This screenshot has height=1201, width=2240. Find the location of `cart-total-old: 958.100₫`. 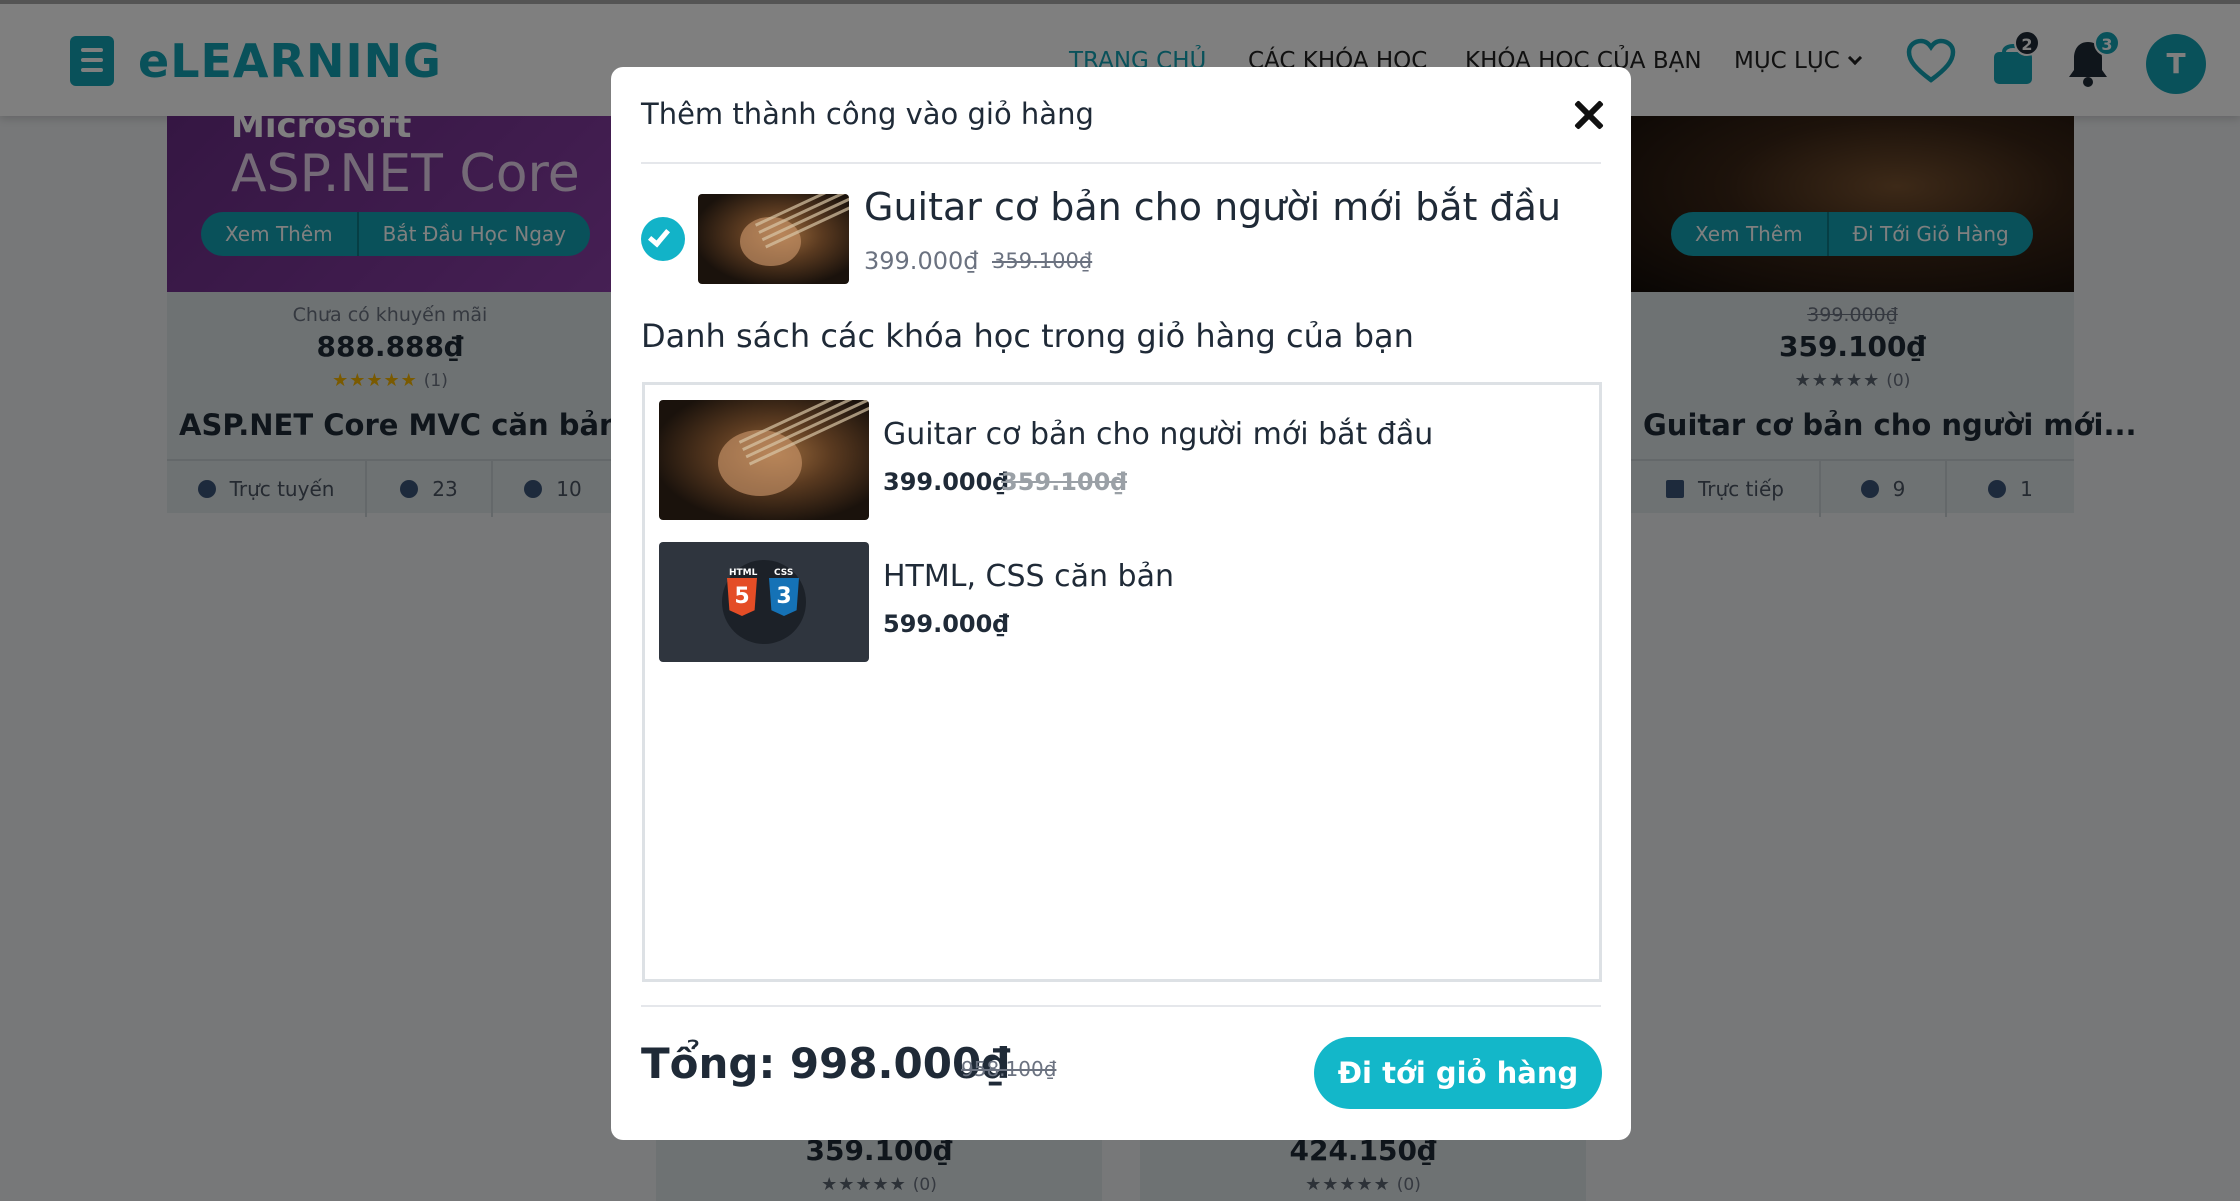

cart-total-old: 958.100₫ is located at coordinates (1009, 1069).